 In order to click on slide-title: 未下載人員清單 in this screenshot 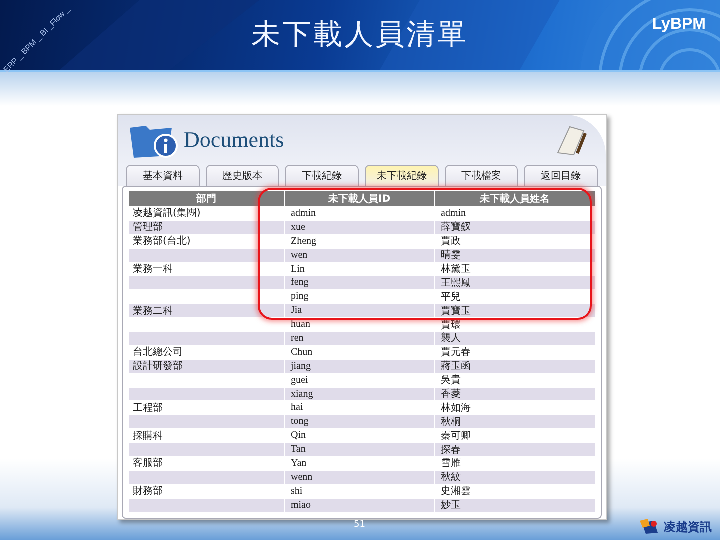, I will do `click(360, 34)`.